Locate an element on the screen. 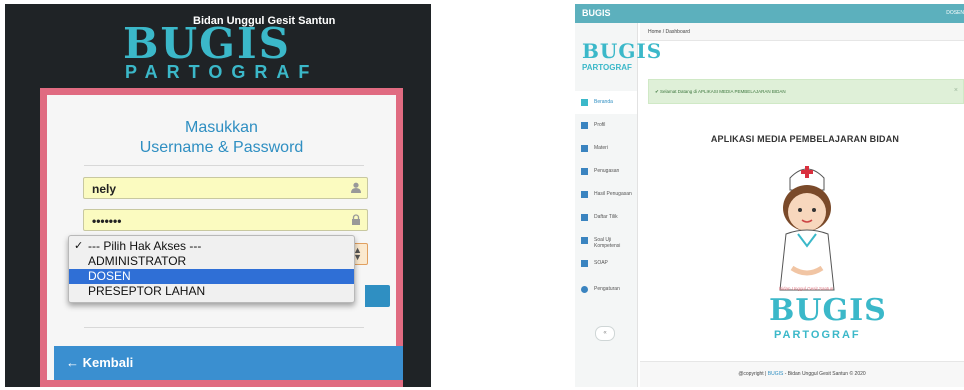 The image size is (964, 390). sidebar-item-profil: Profil is located at coordinates (606, 125).